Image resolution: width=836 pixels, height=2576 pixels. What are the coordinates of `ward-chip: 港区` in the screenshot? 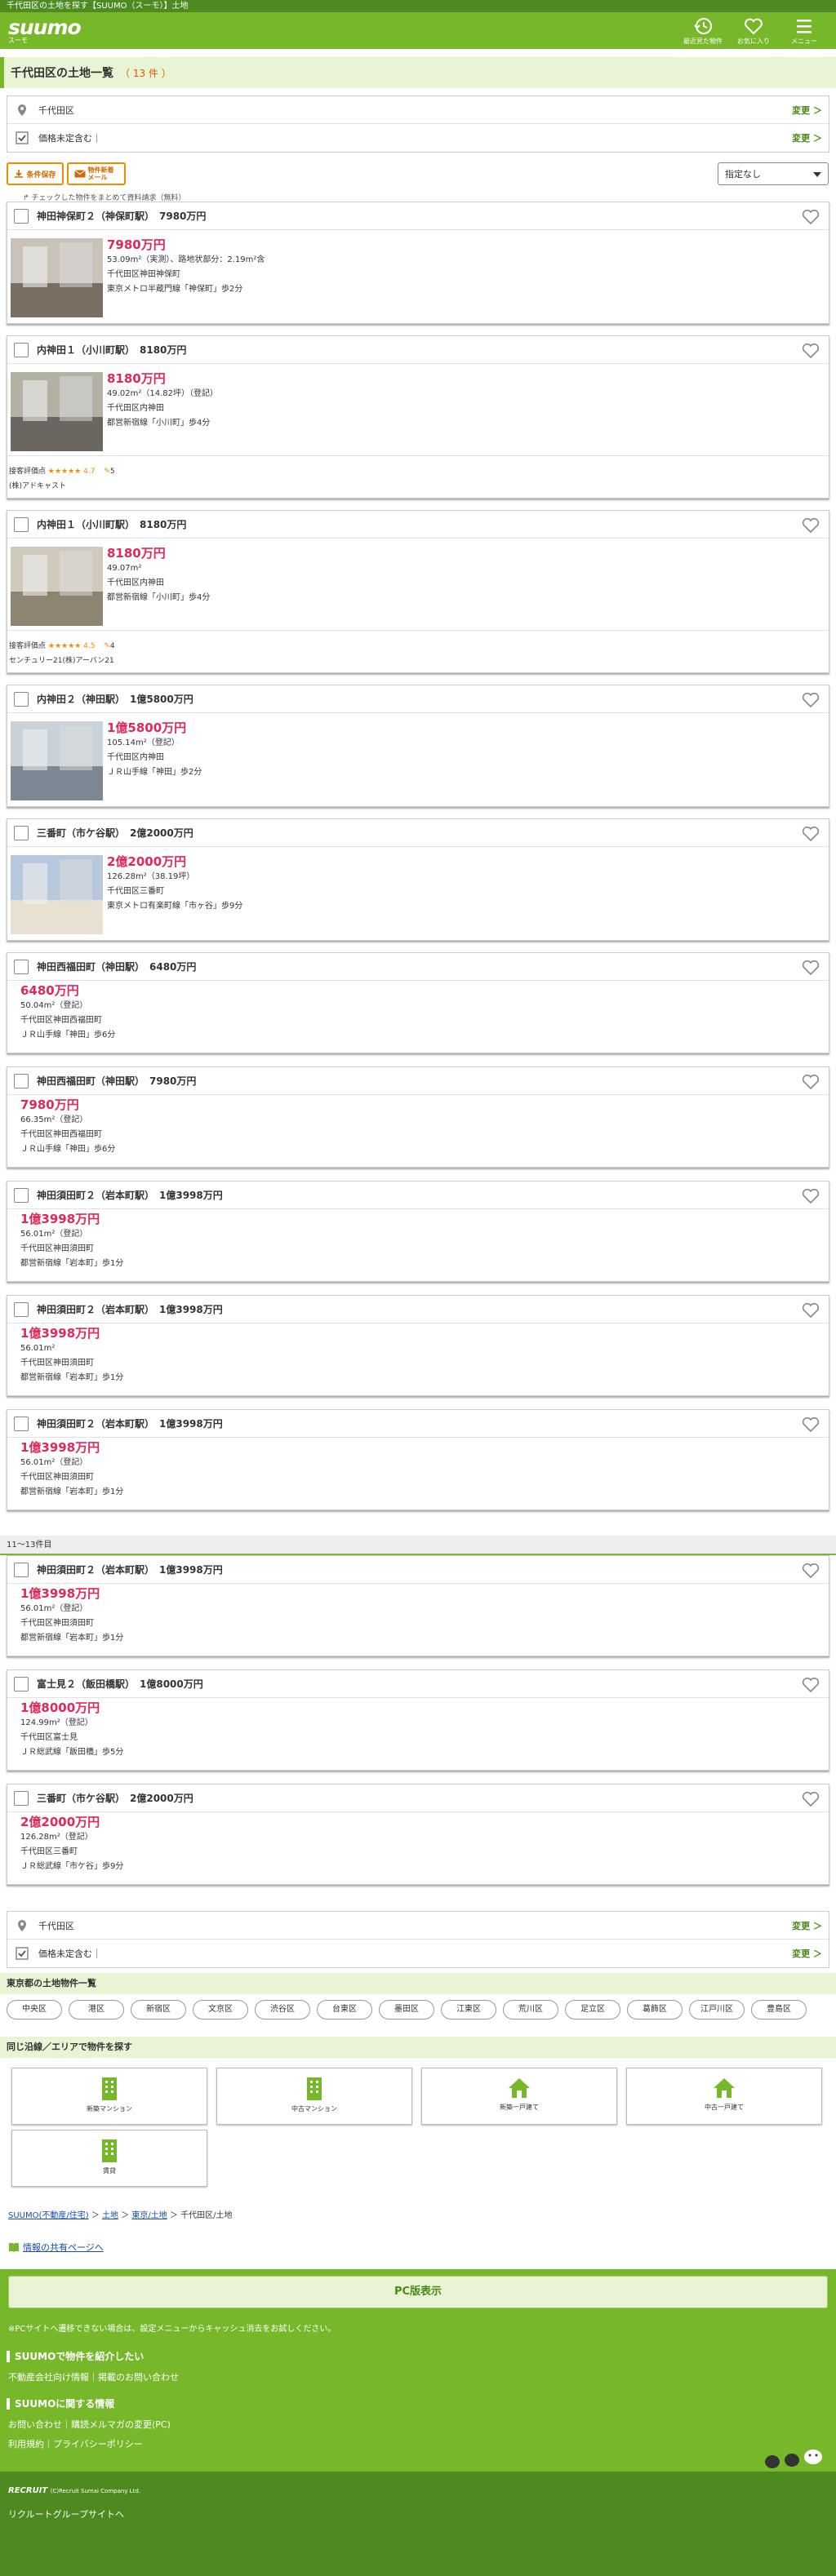 It's located at (96, 2010).